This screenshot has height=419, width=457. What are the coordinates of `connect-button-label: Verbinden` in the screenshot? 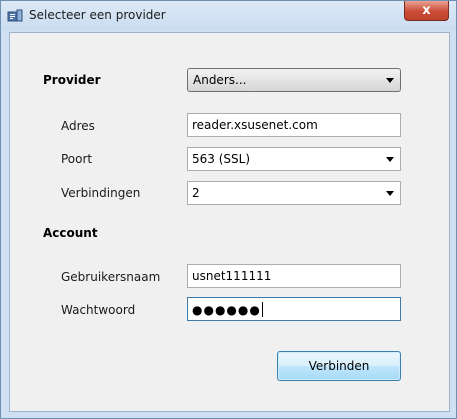 It's located at (339, 366).